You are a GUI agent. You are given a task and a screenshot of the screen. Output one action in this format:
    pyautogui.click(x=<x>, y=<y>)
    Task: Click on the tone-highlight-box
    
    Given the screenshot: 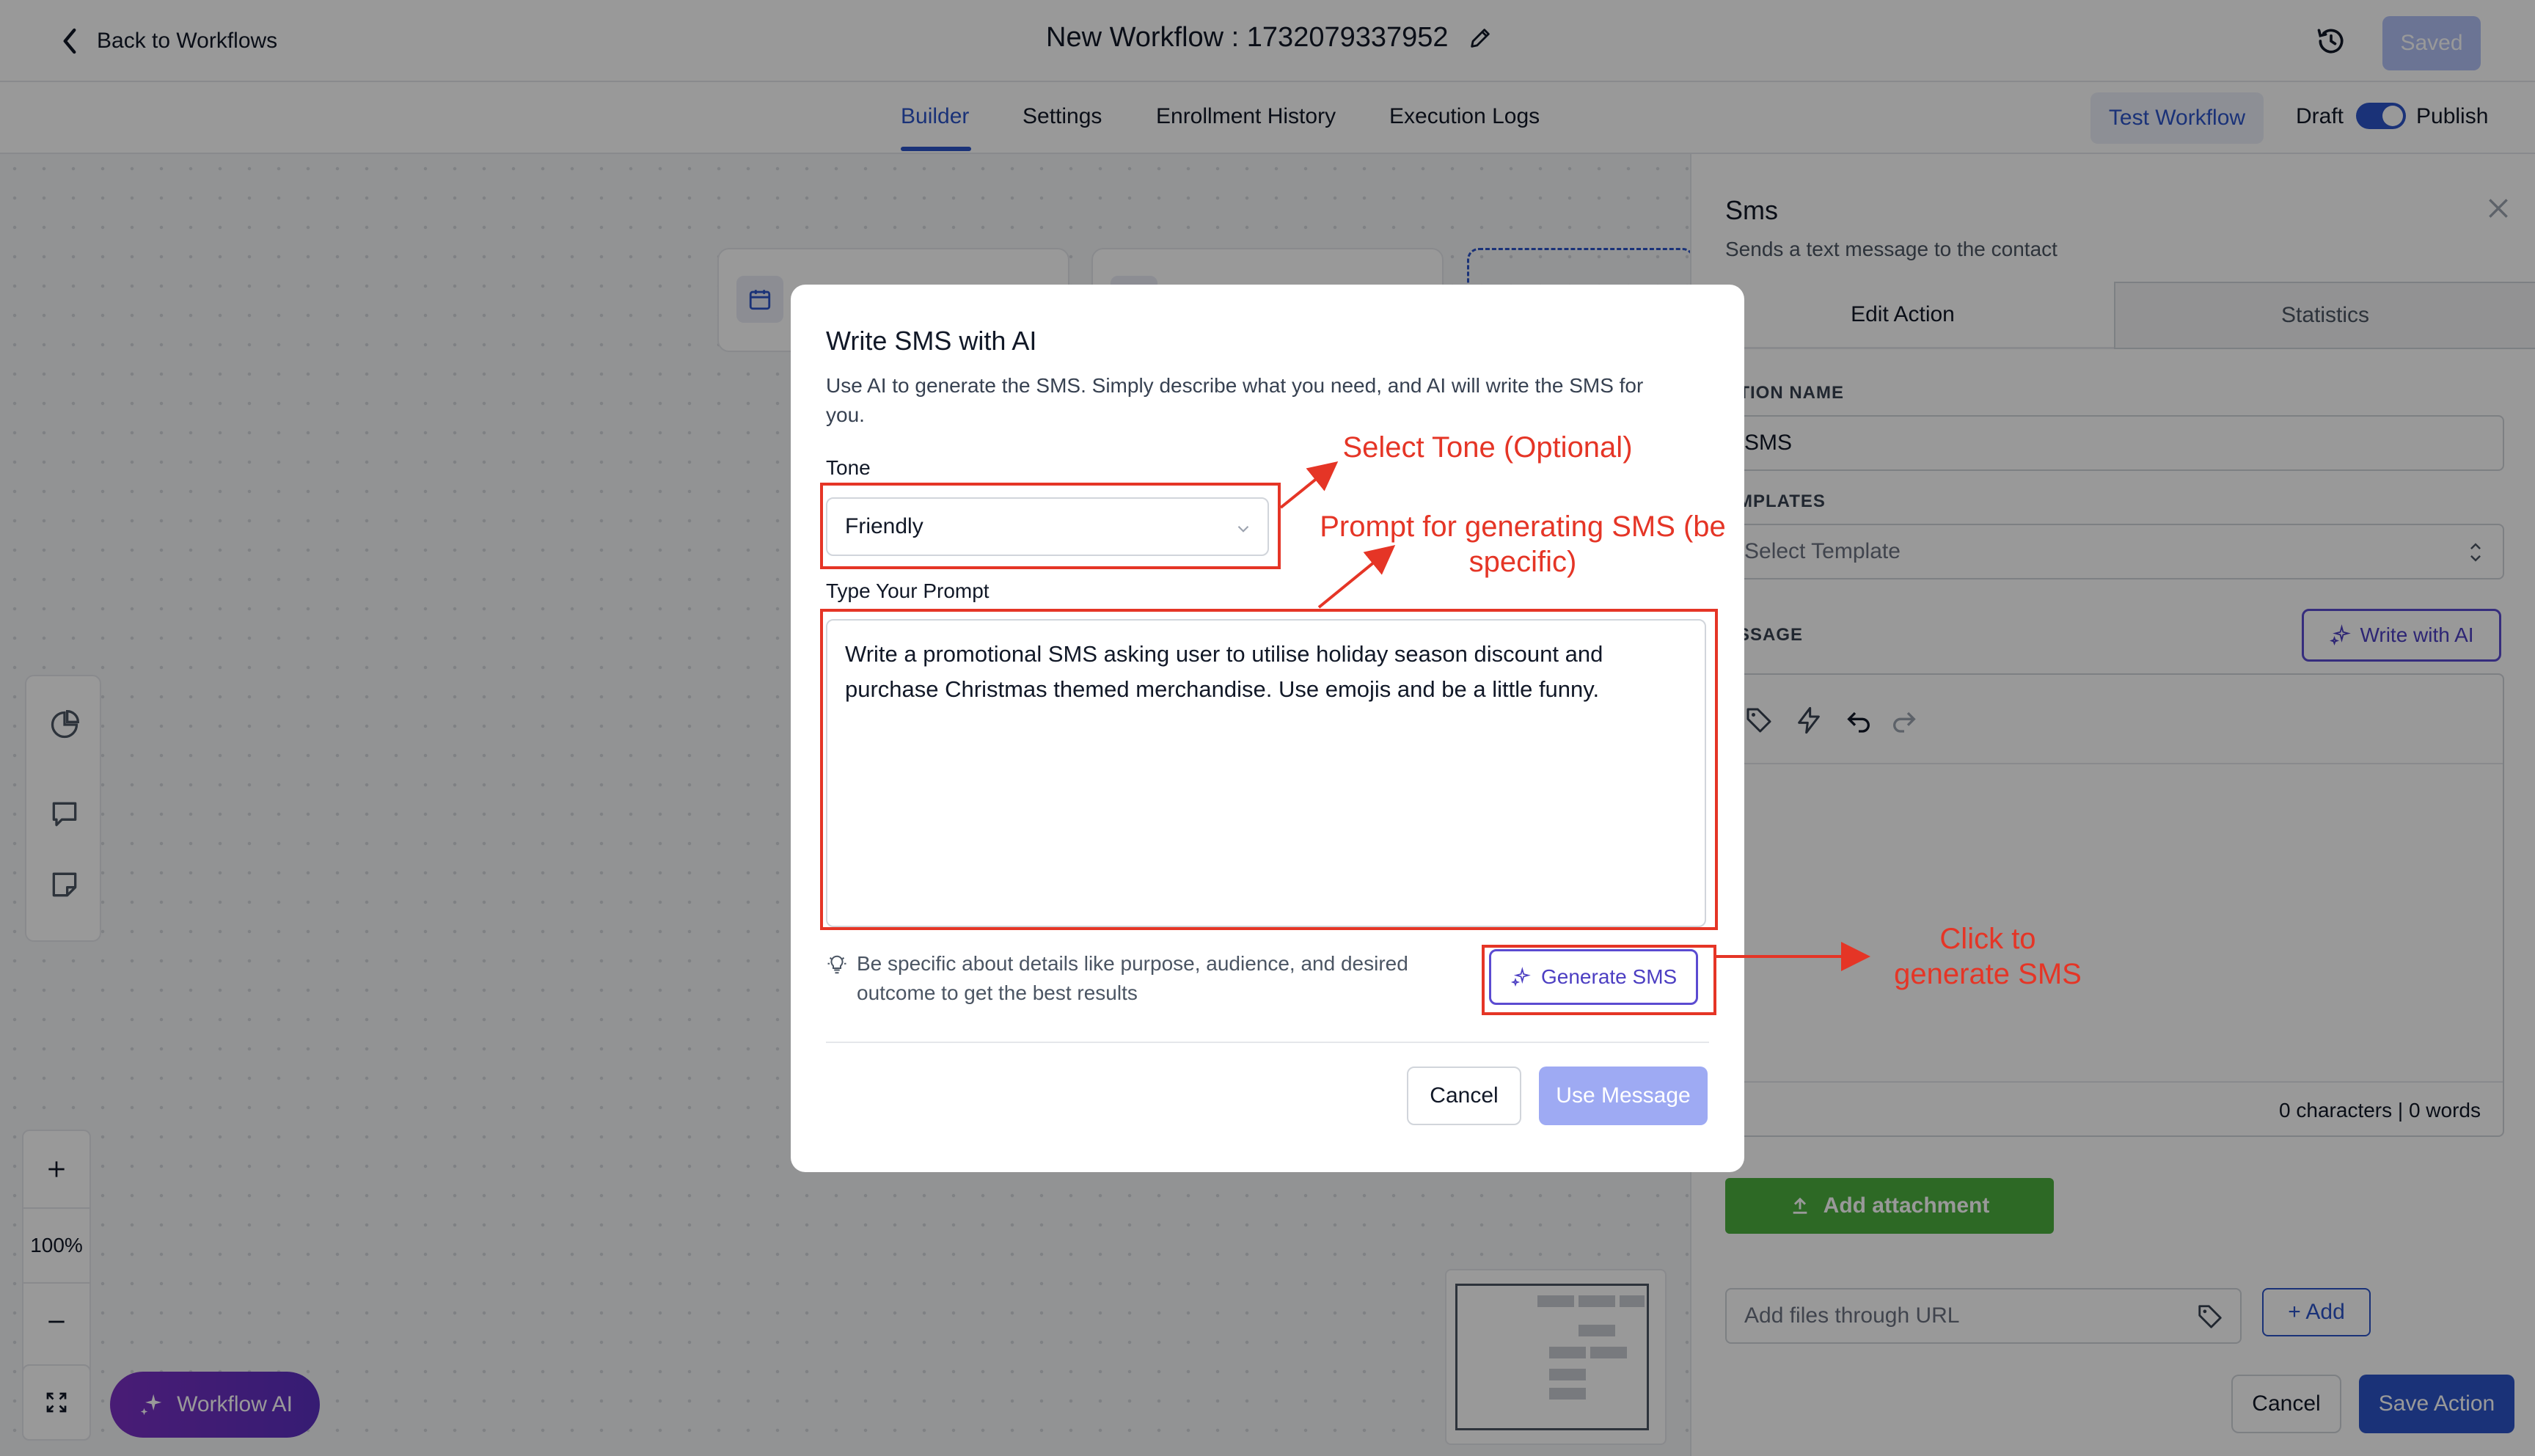 What is the action you would take?
    pyautogui.click(x=1050, y=526)
    